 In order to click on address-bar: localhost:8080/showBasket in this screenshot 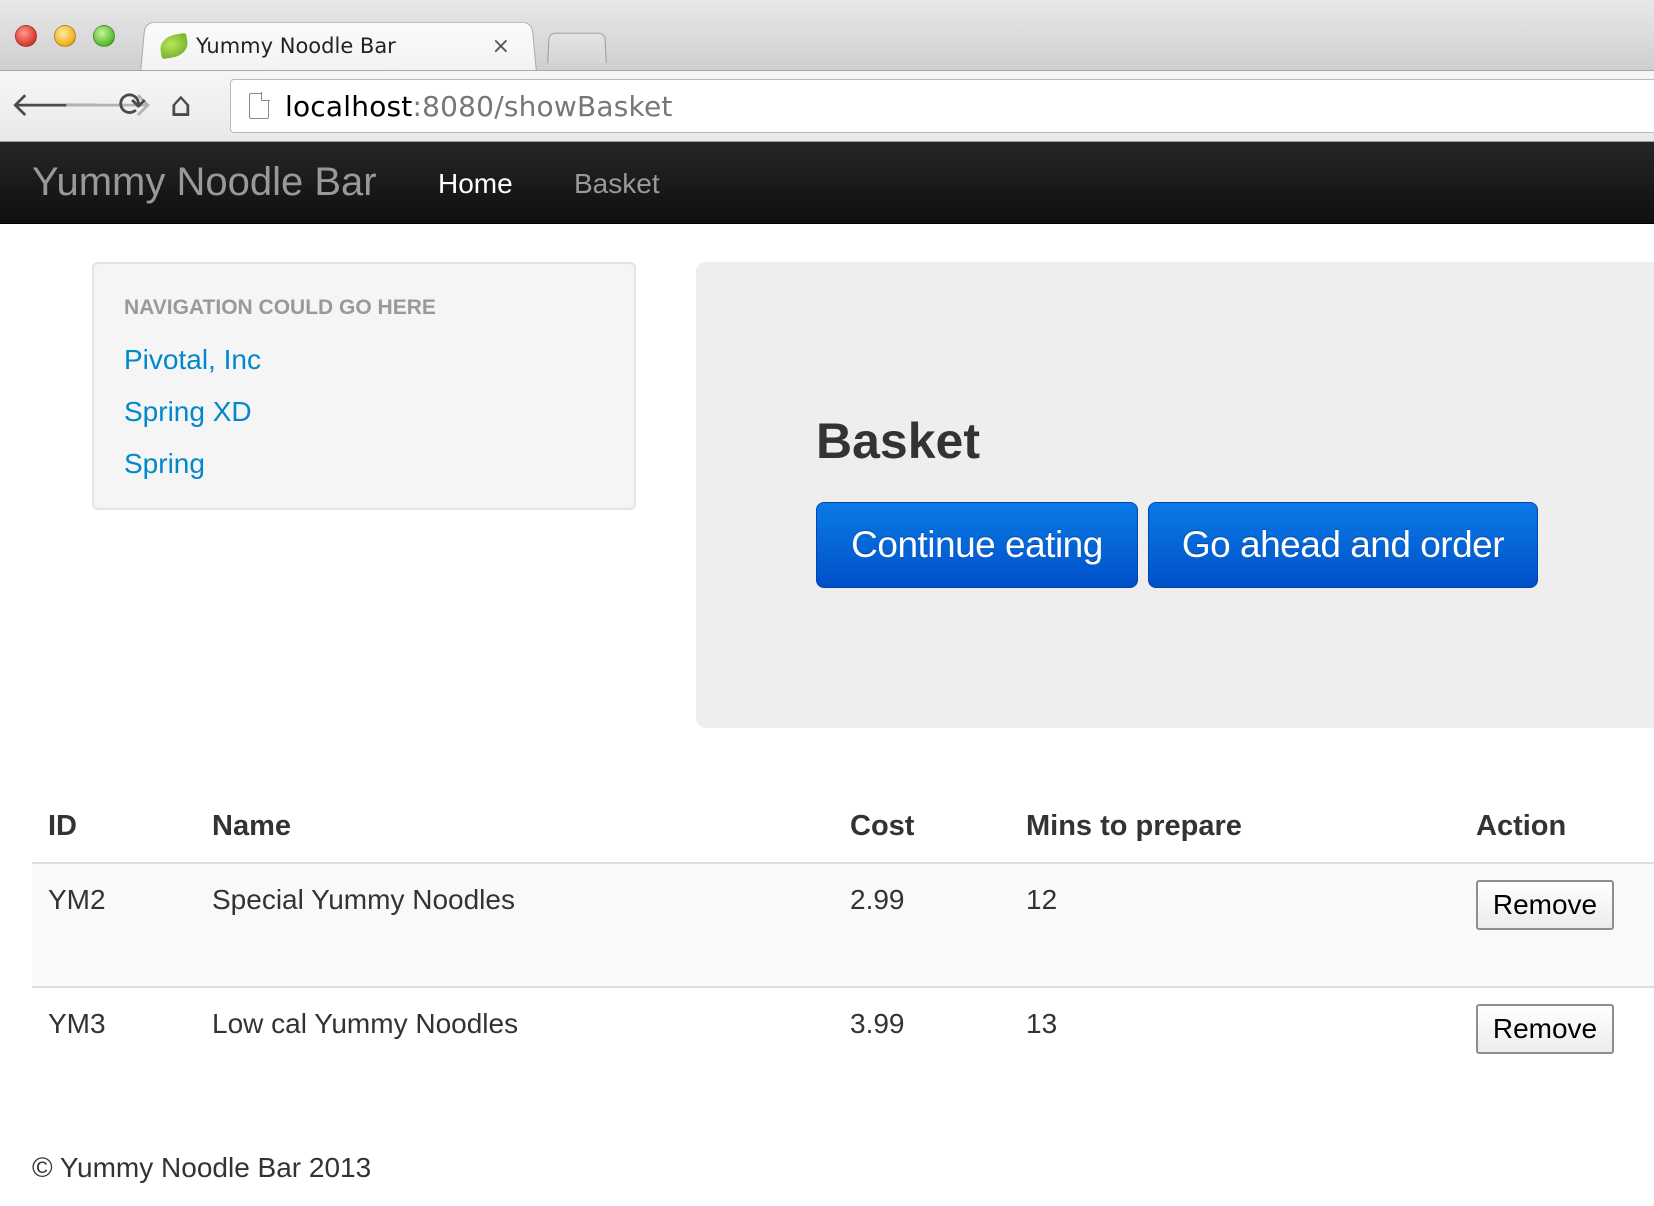, I will do `click(942, 106)`.